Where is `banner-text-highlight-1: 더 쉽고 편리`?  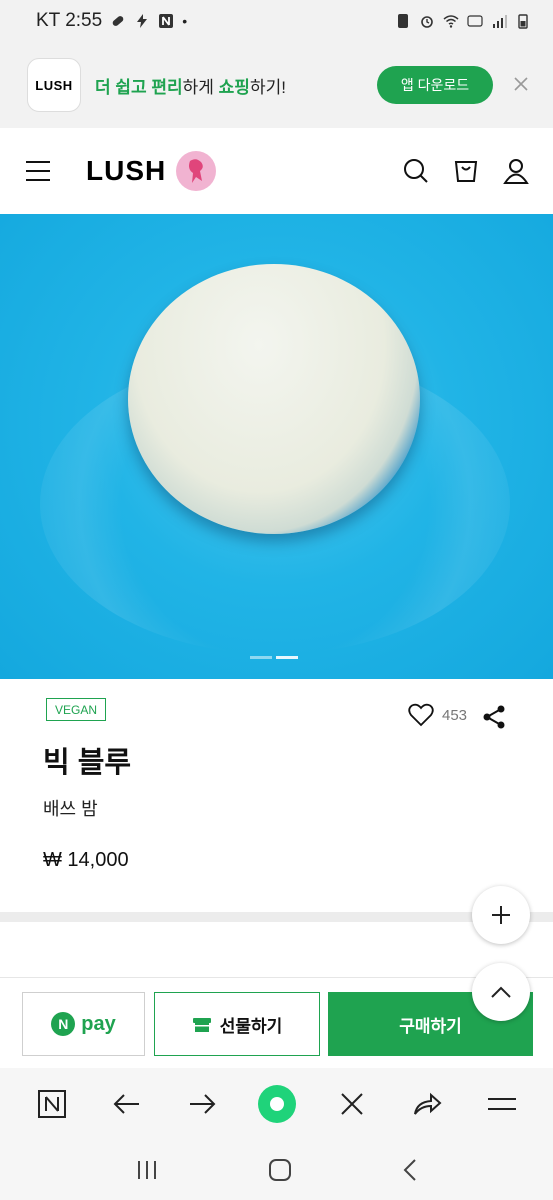 banner-text-highlight-1: 더 쉽고 편리 is located at coordinates (139, 87).